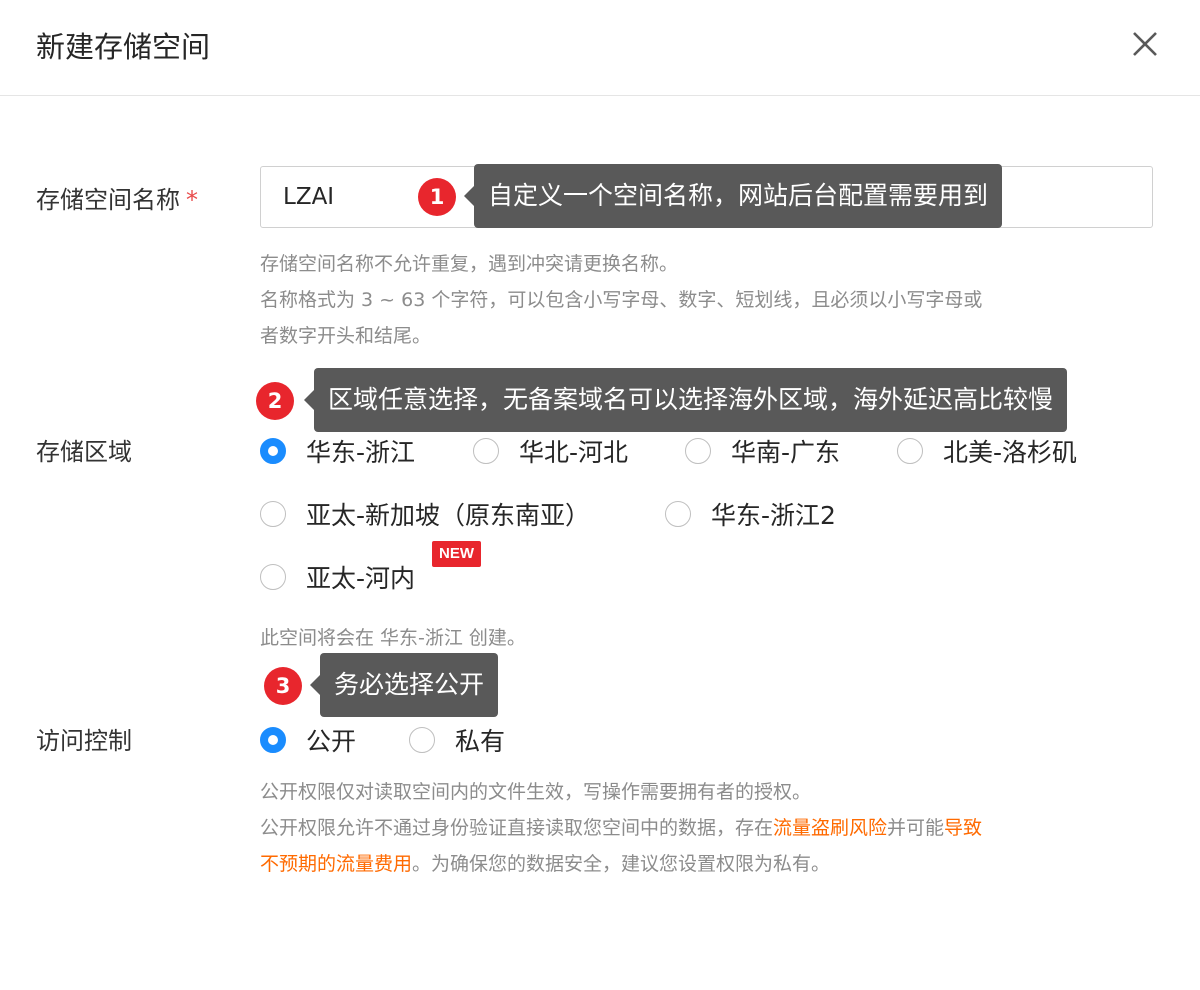 This screenshot has height=990, width=1200. Describe the element at coordinates (750, 514) in the screenshot. I see `region-option-huadong-zhejiang2: 华东-浙江2` at that location.